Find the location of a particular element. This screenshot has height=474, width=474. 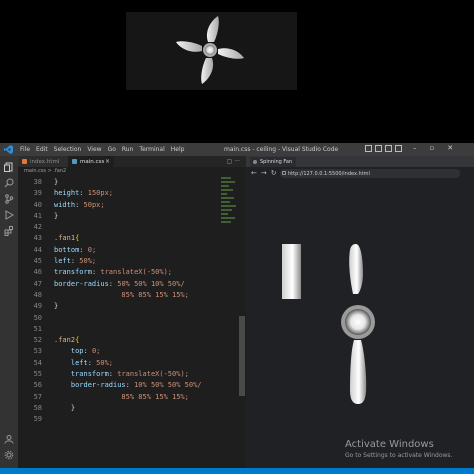

line-text: height: 150px; is located at coordinates (83, 193).